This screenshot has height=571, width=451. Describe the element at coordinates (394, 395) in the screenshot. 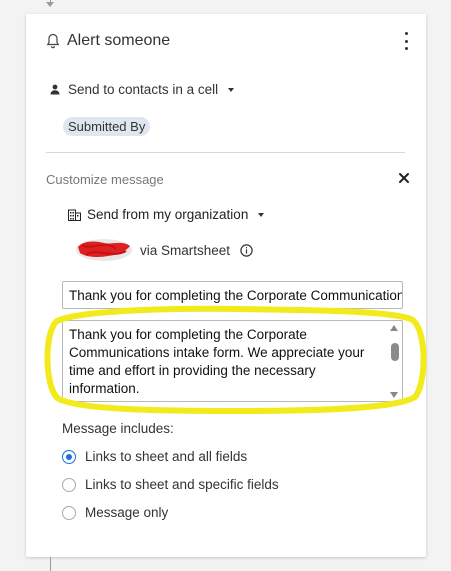

I see `scroll-down-icon` at that location.